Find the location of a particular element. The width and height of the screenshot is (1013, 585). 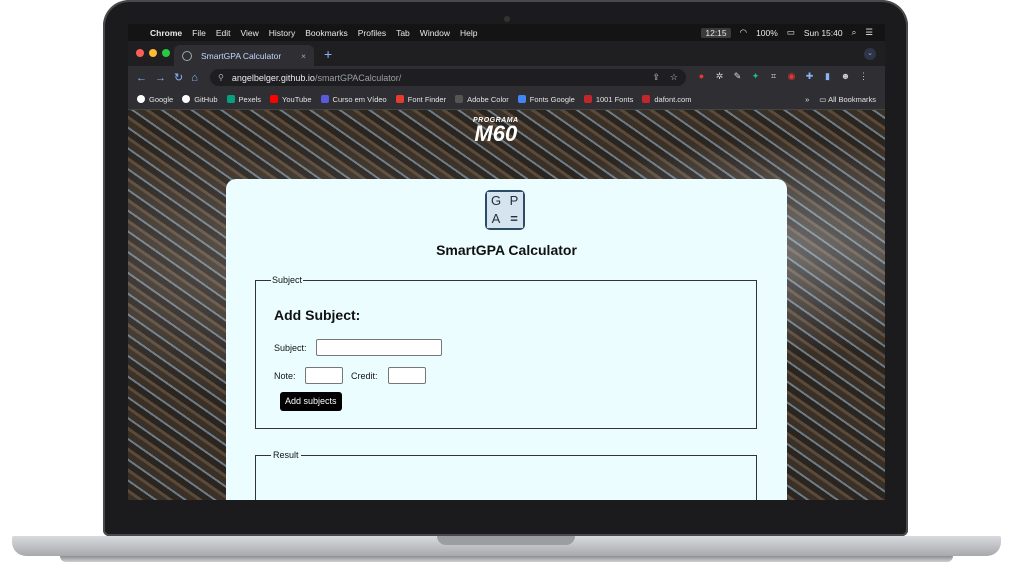

zoom-window-button is located at coordinates (166, 53).